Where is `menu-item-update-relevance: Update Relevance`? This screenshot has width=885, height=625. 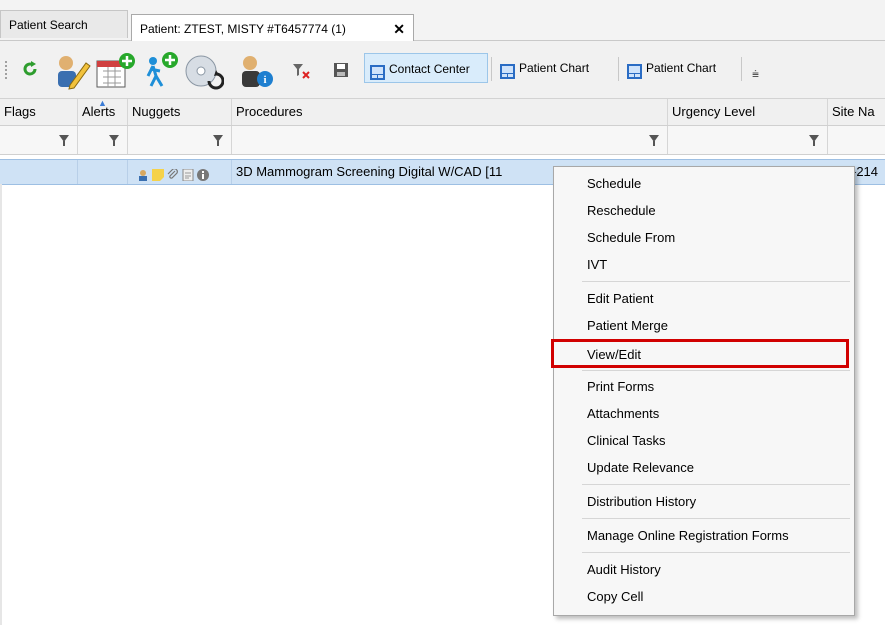 menu-item-update-relevance: Update Relevance is located at coordinates (703, 467).